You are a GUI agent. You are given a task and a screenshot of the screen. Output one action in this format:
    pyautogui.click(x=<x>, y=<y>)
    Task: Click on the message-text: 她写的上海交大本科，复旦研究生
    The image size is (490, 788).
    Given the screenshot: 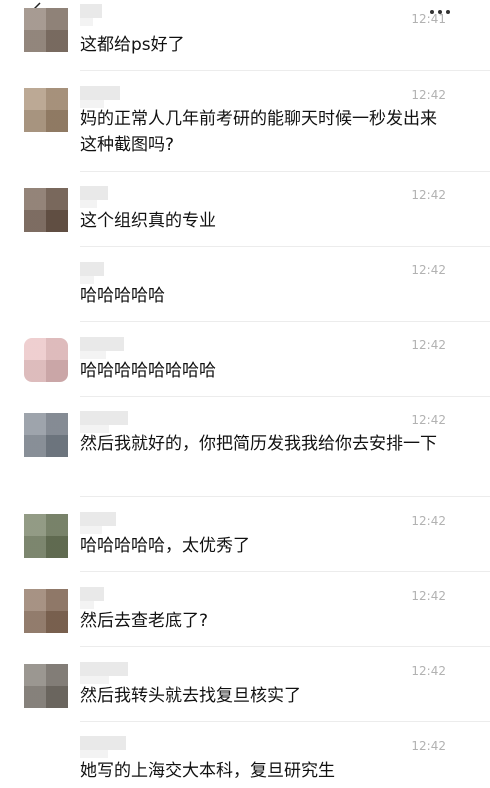 What is the action you would take?
    pyautogui.click(x=207, y=771)
    